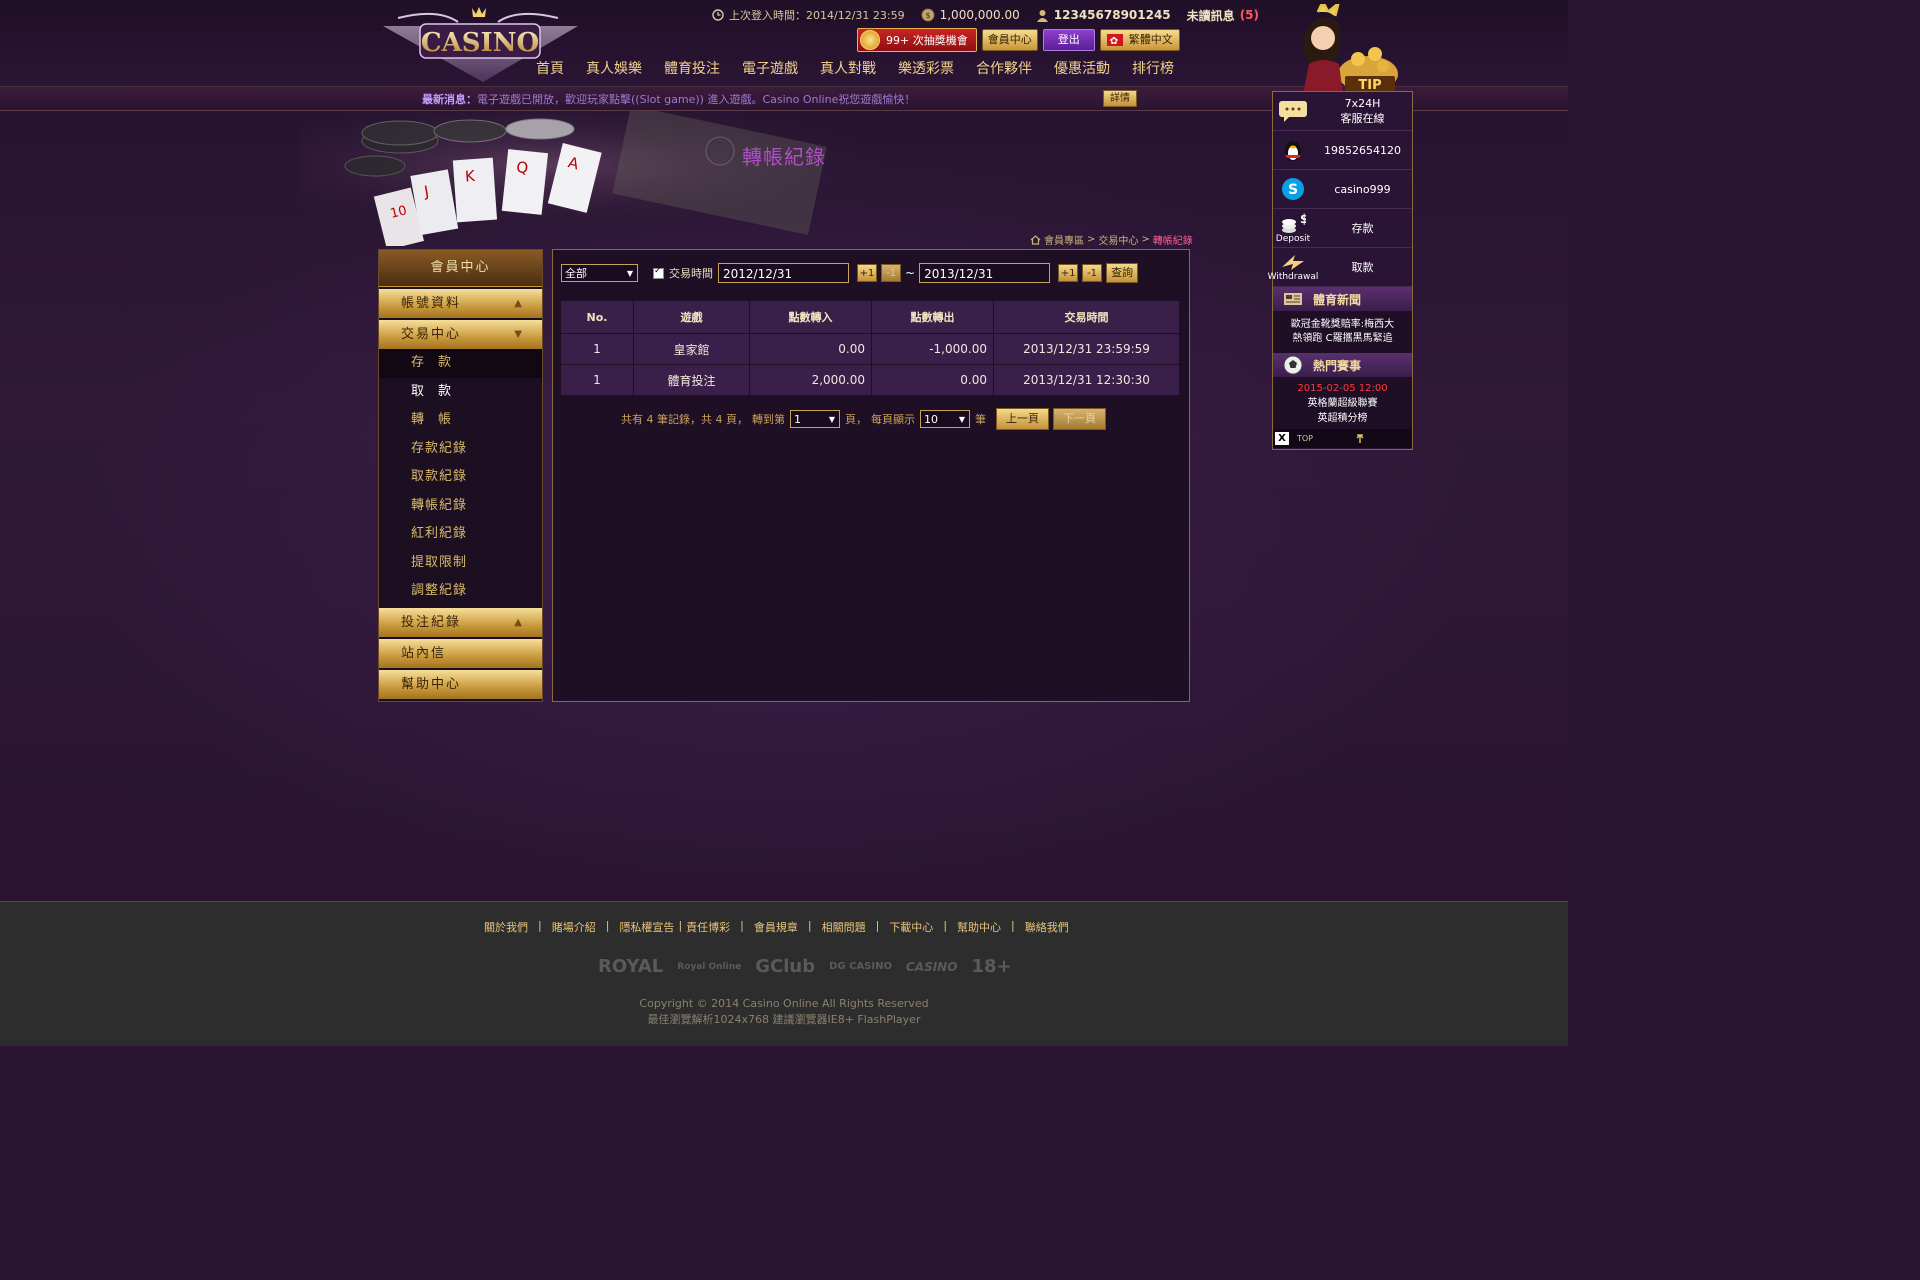  Describe the element at coordinates (1249, 15) in the screenshot. I see `unread-count: (5)` at that location.